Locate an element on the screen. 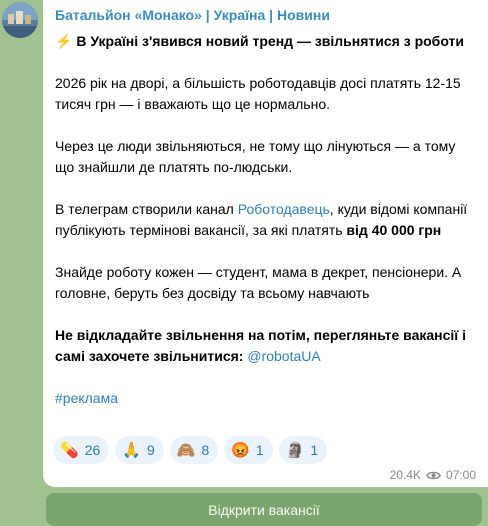 This screenshot has width=488, height=526. reaction-count: 8 is located at coordinates (205, 450).